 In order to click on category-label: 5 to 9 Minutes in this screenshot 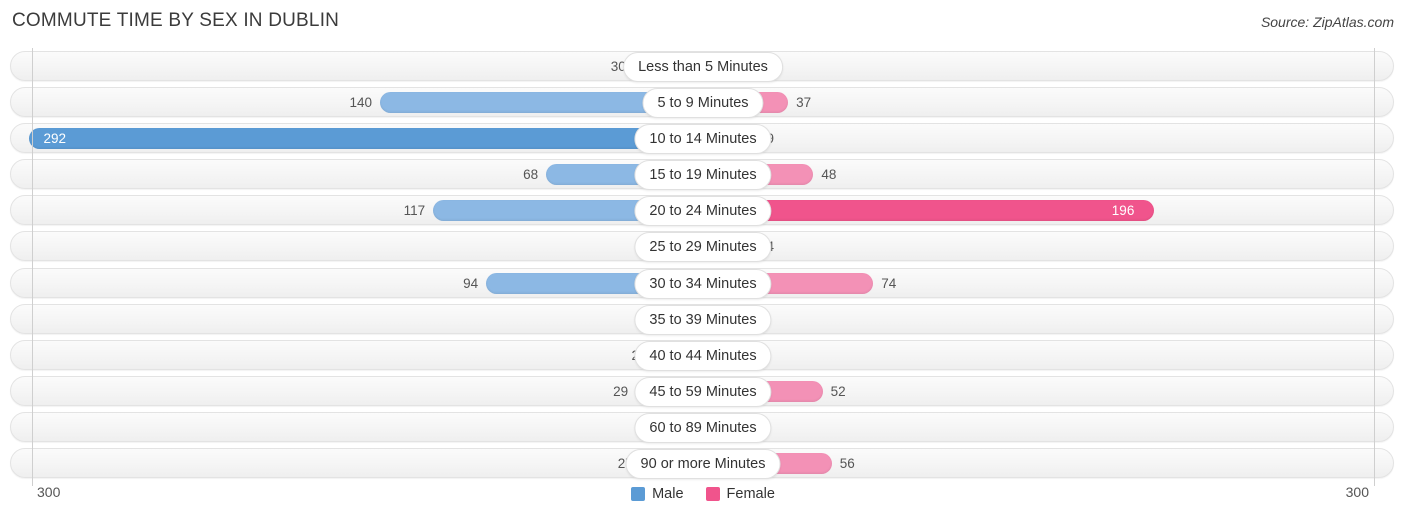, I will do `click(703, 103)`.